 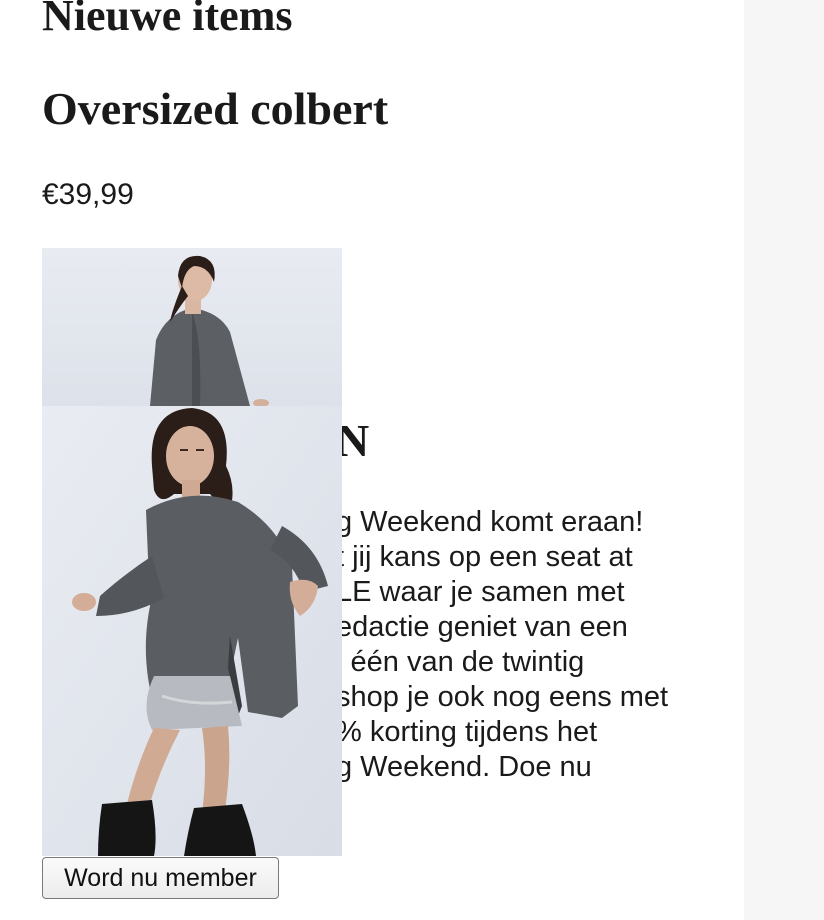 What do you see at coordinates (215, 109) in the screenshot?
I see `product-title: Oversized colbert` at bounding box center [215, 109].